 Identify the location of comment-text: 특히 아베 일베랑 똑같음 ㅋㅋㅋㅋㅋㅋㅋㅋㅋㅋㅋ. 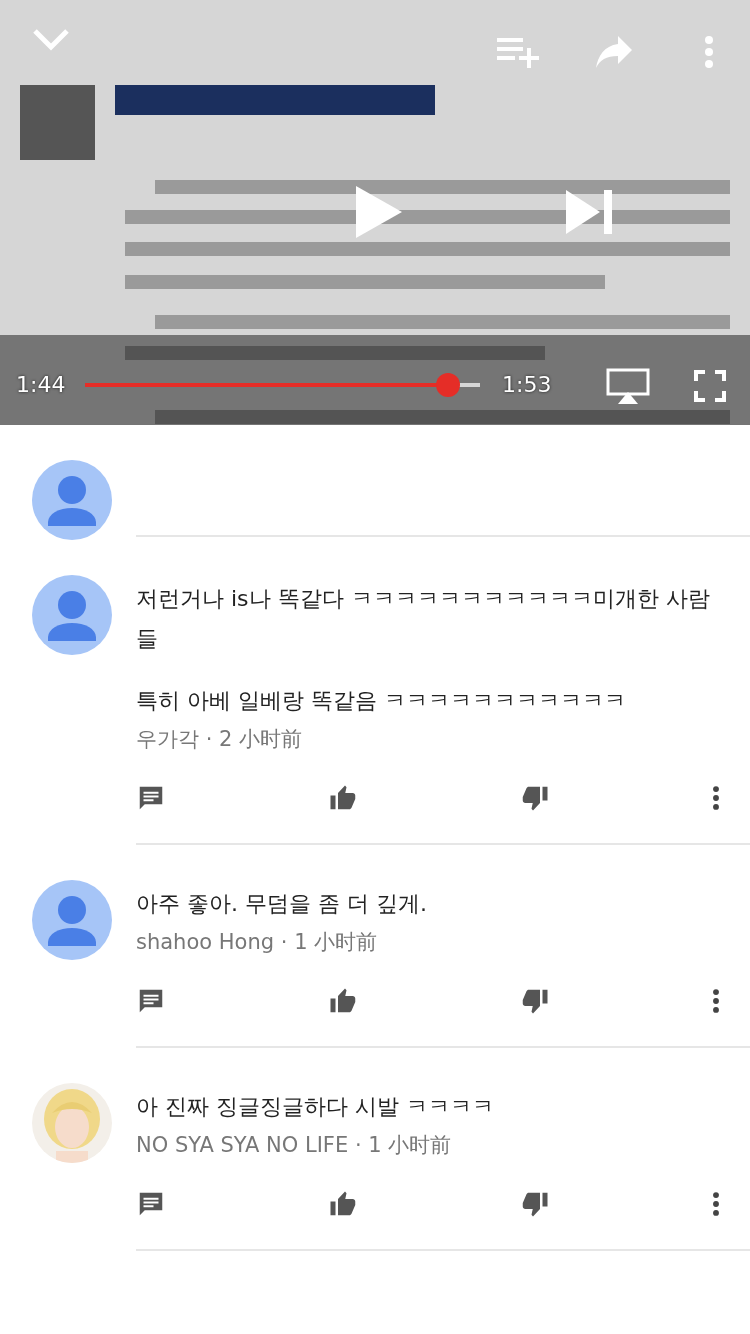
(381, 701).